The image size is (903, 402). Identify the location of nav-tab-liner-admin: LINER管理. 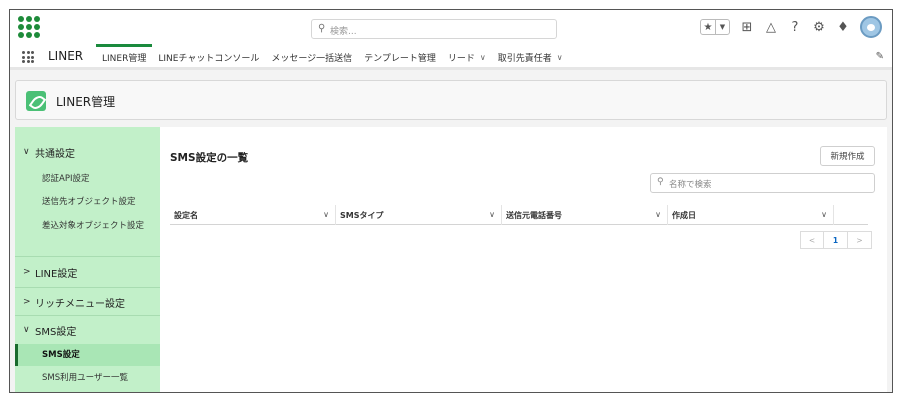
(124, 57).